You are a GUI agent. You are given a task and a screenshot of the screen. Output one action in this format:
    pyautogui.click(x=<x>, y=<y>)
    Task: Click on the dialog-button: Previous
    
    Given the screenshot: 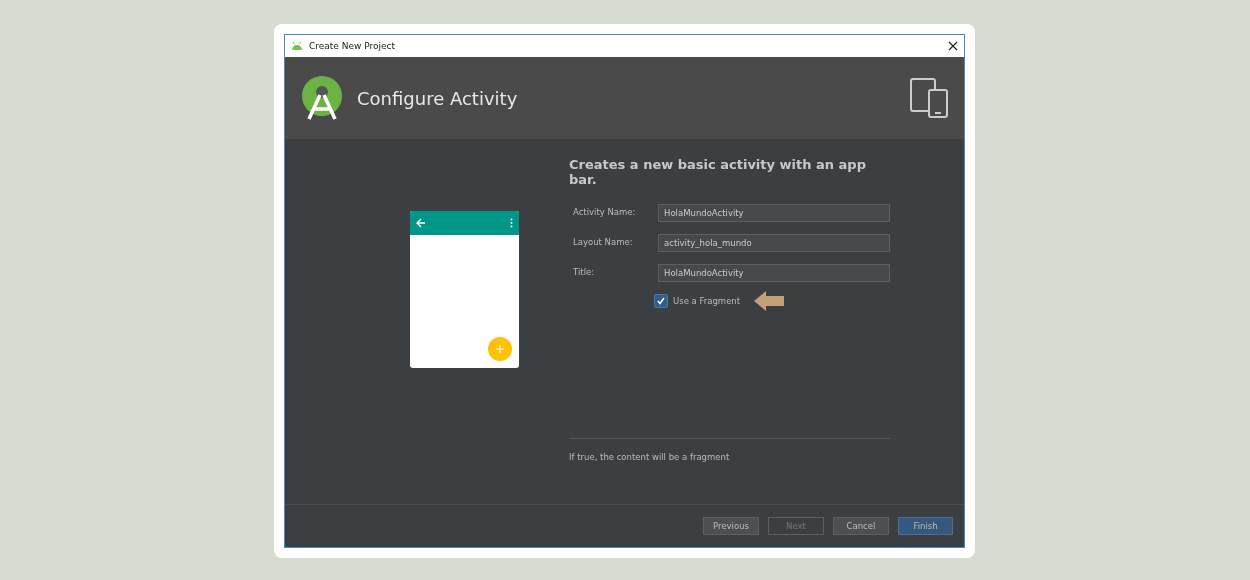 What is the action you would take?
    pyautogui.click(x=731, y=526)
    